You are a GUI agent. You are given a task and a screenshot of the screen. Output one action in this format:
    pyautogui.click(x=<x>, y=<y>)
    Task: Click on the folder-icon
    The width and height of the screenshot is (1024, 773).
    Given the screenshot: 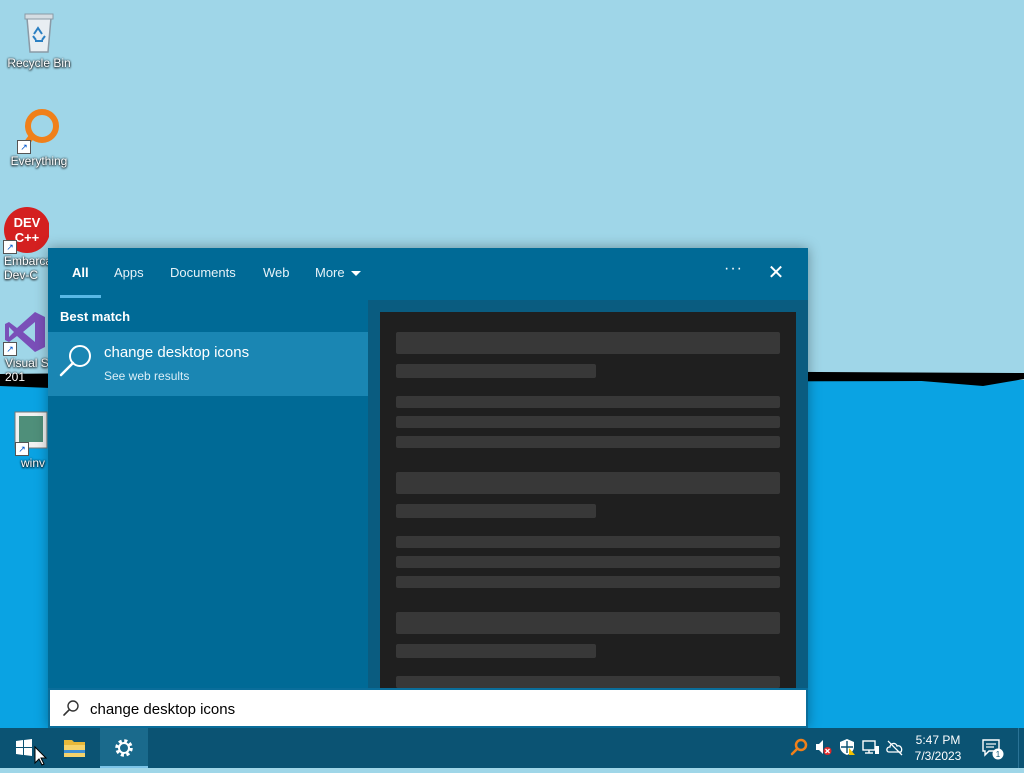 What is the action you would take?
    pyautogui.click(x=74, y=748)
    